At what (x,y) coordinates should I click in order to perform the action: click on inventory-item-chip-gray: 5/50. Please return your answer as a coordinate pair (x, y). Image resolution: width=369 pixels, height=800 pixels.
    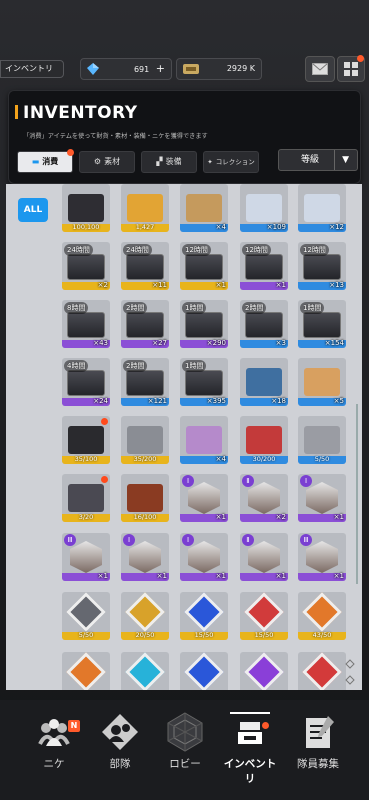
    Looking at the image, I should click on (86, 616).